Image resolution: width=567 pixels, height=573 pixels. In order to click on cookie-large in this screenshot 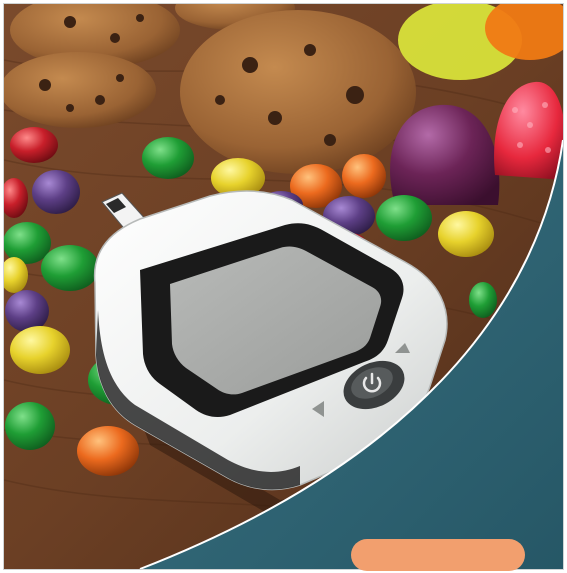, I will do `click(298, 92)`.